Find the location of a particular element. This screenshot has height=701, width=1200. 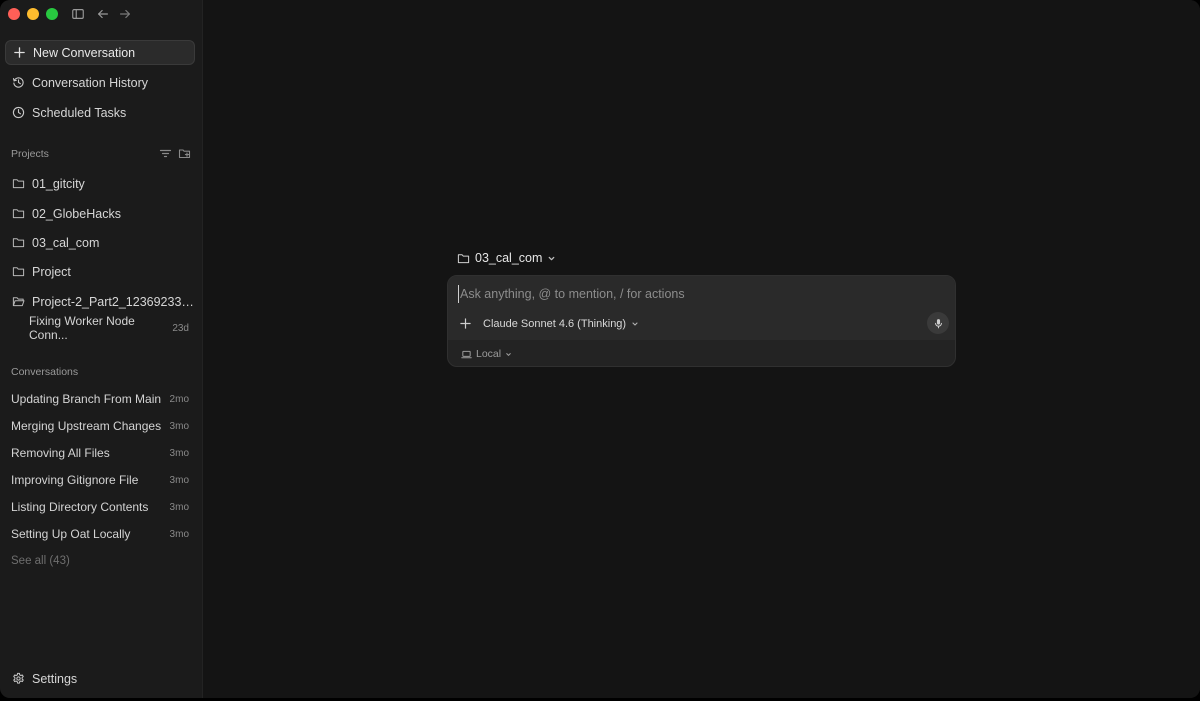

working-folder-selector: 03_cal_com is located at coordinates (506, 258).